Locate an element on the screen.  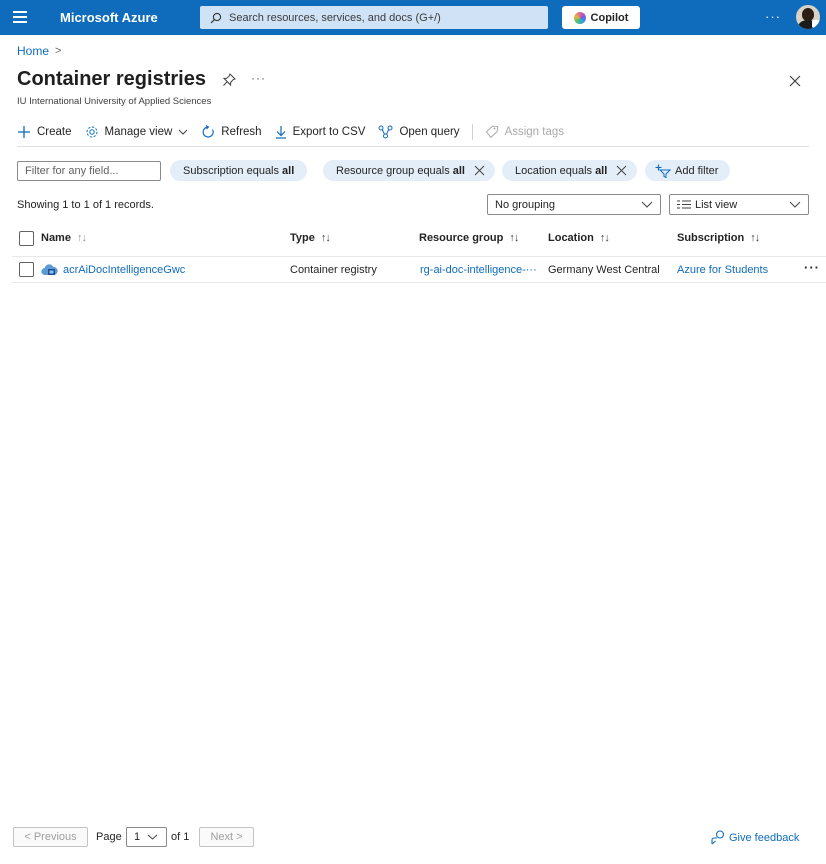
give-feedback-link: Give feedback is located at coordinates (755, 837).